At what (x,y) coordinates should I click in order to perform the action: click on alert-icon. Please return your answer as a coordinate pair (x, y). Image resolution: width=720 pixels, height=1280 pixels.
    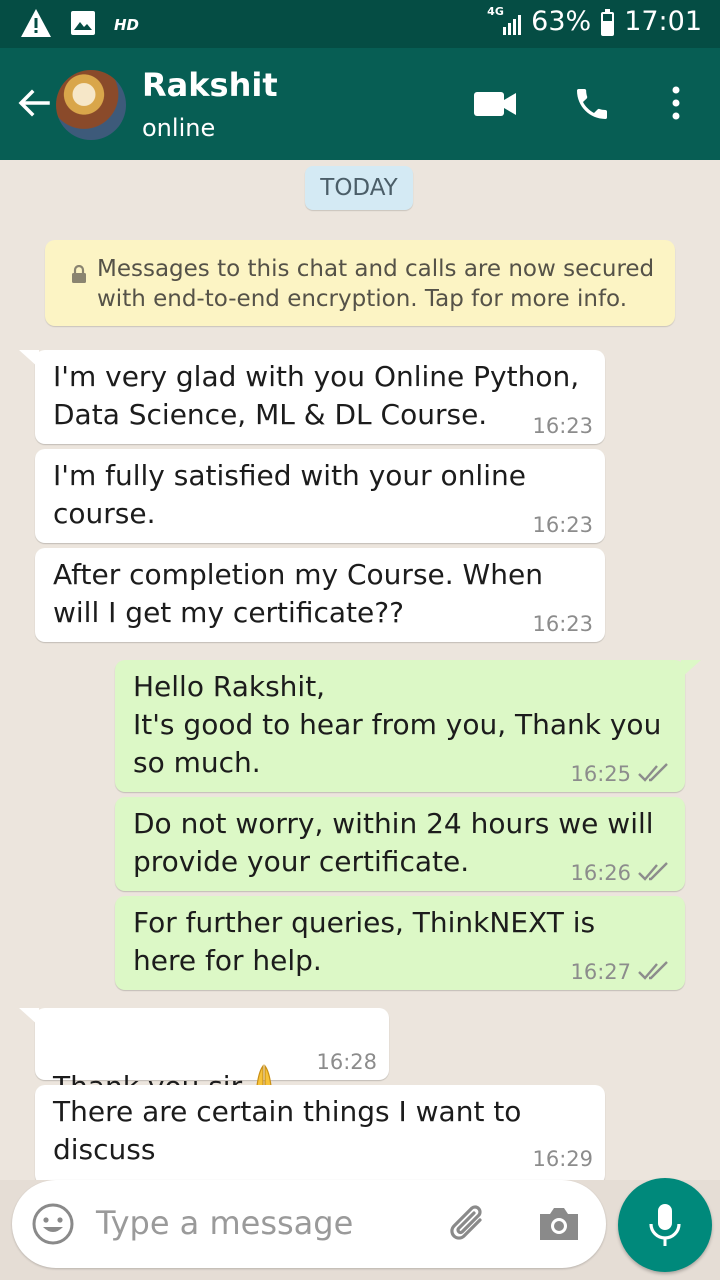
    Looking at the image, I should click on (36, 25).